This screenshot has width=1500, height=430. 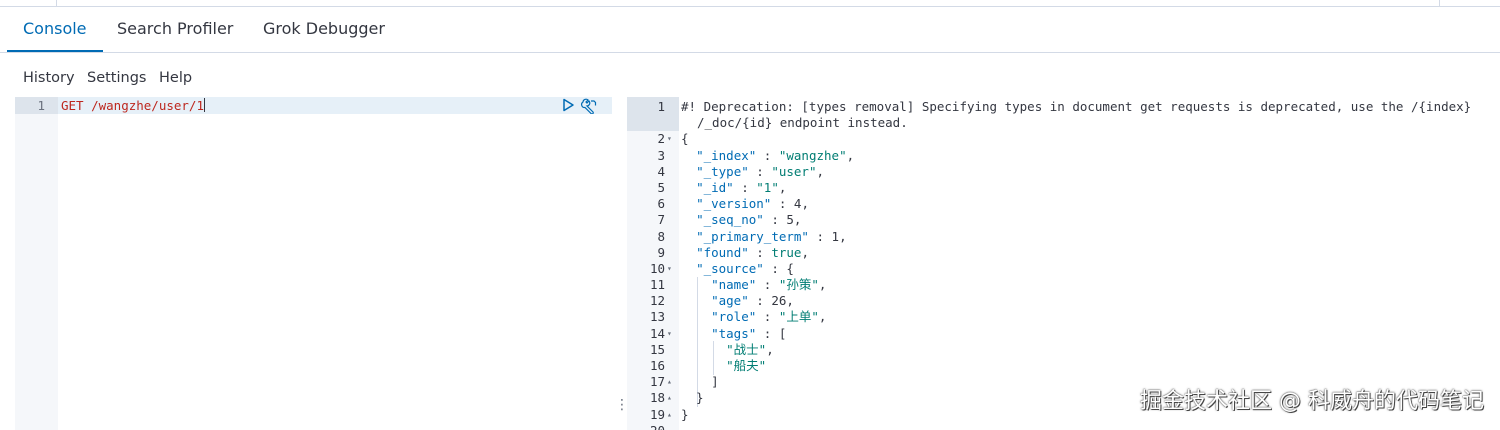 I want to click on request-gutter, so click(x=36, y=263).